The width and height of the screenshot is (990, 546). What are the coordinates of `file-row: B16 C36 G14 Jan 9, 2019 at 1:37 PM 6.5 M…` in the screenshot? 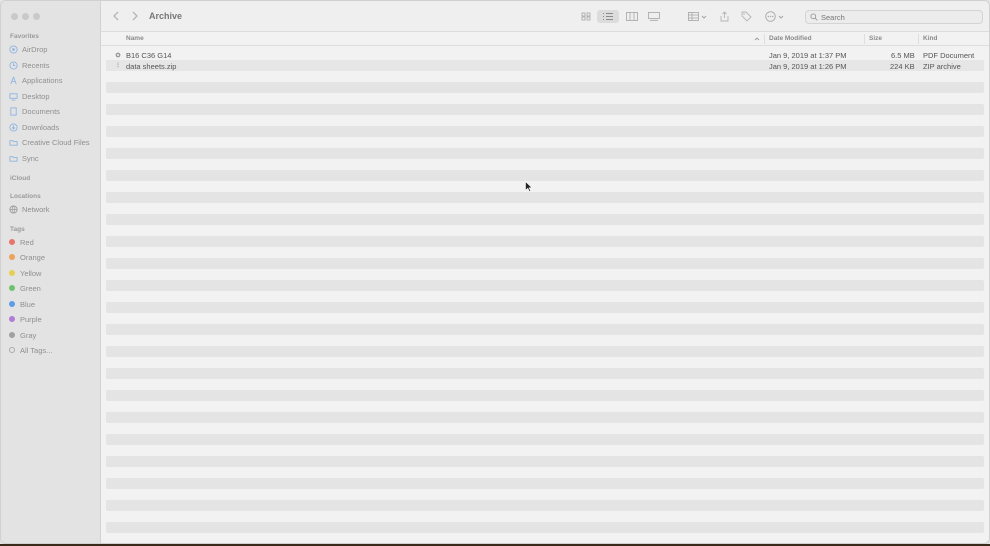 It's located at (545, 54).